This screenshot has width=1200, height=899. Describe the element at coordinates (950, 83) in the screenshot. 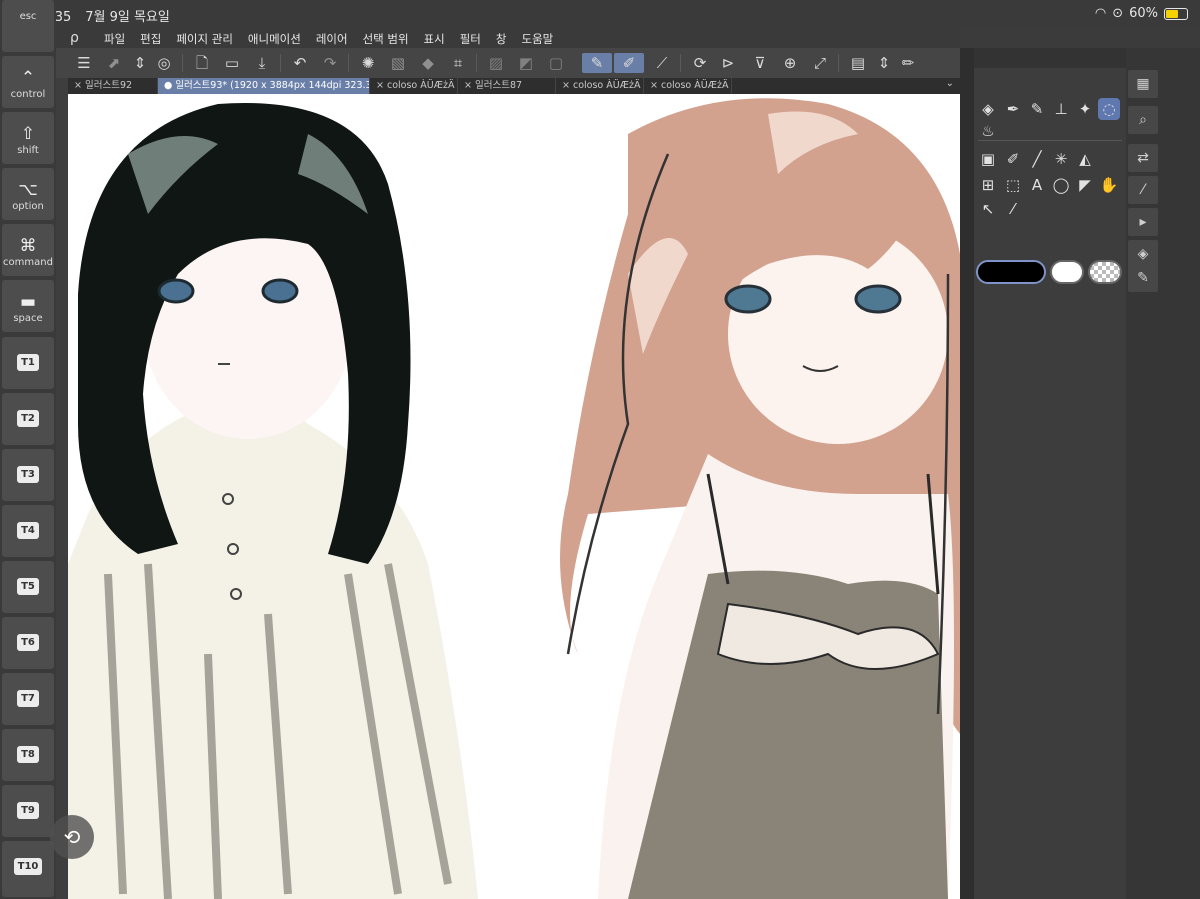

I see `tabs-dropdown-icon: ⌄` at that location.